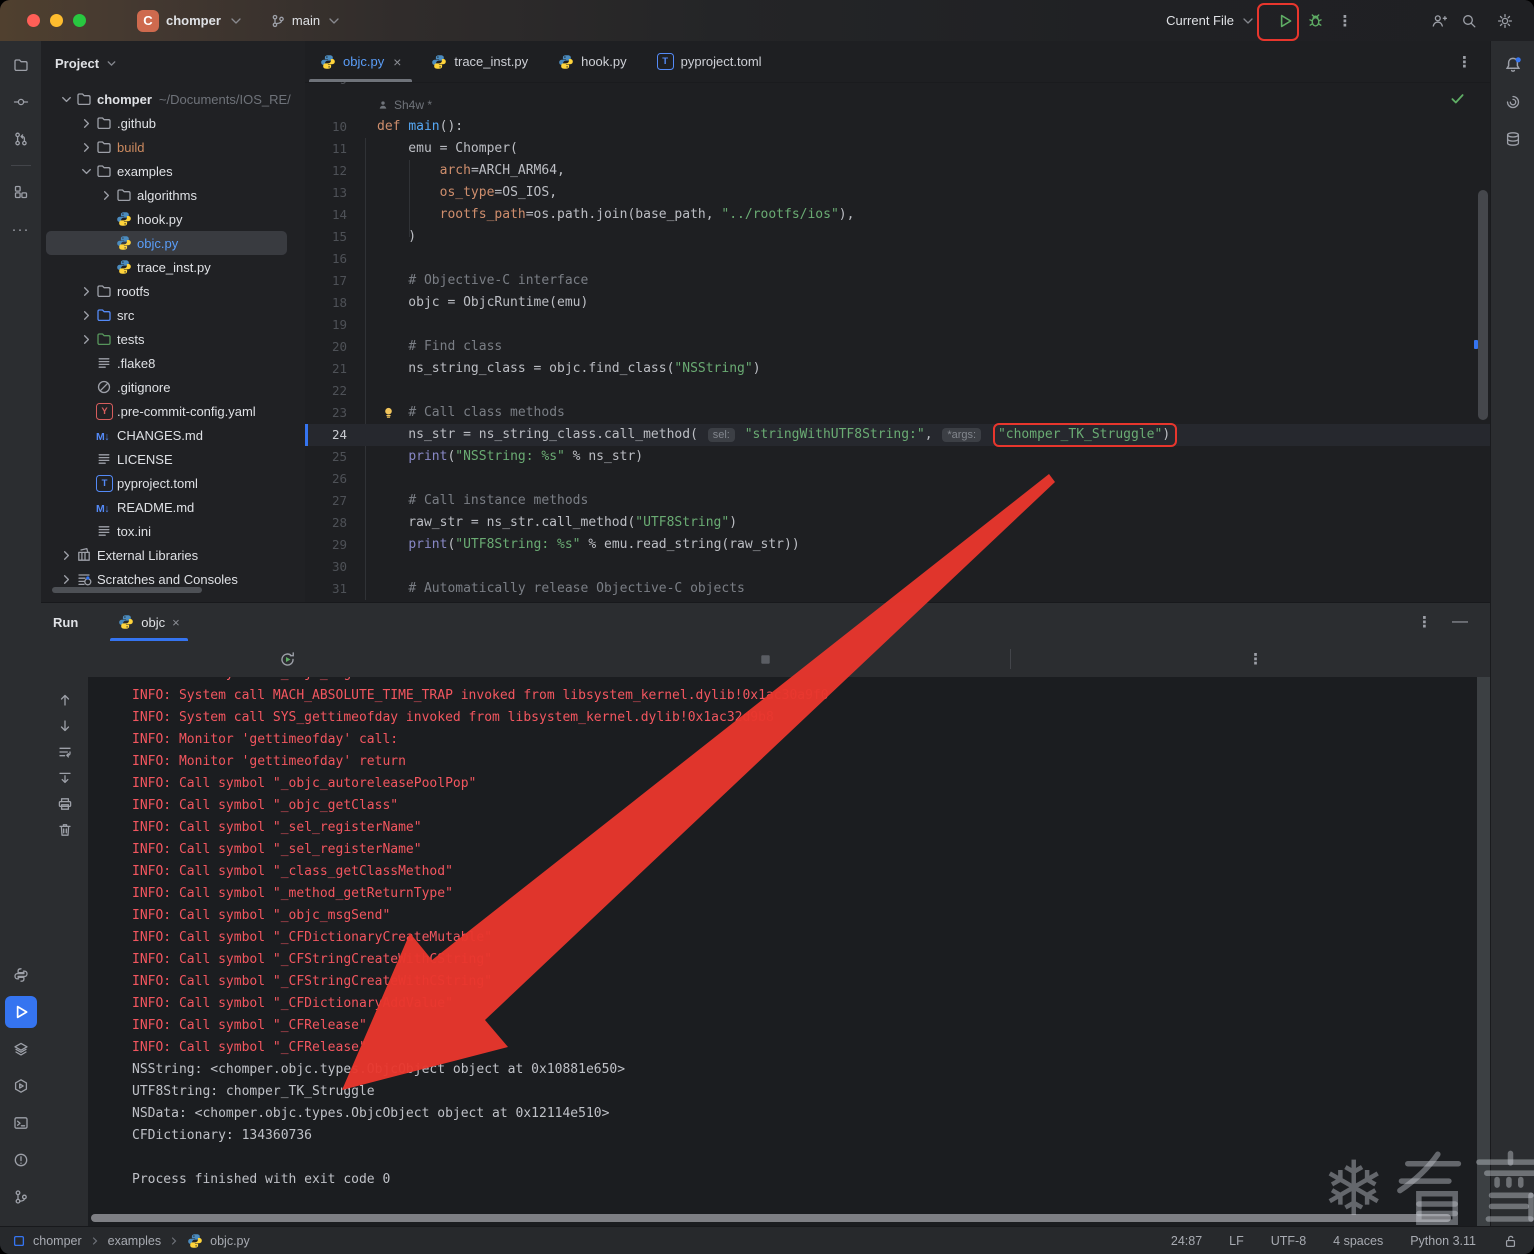 This screenshot has height=1254, width=1534. What do you see at coordinates (1443, 1241) in the screenshot?
I see `interpreter-widget: Python 3.11` at bounding box center [1443, 1241].